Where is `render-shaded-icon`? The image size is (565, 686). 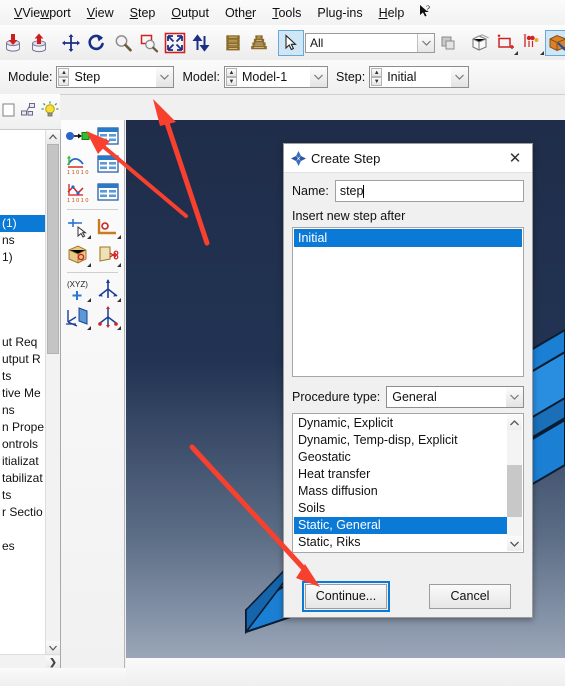 render-shaded-icon is located at coordinates (233, 43).